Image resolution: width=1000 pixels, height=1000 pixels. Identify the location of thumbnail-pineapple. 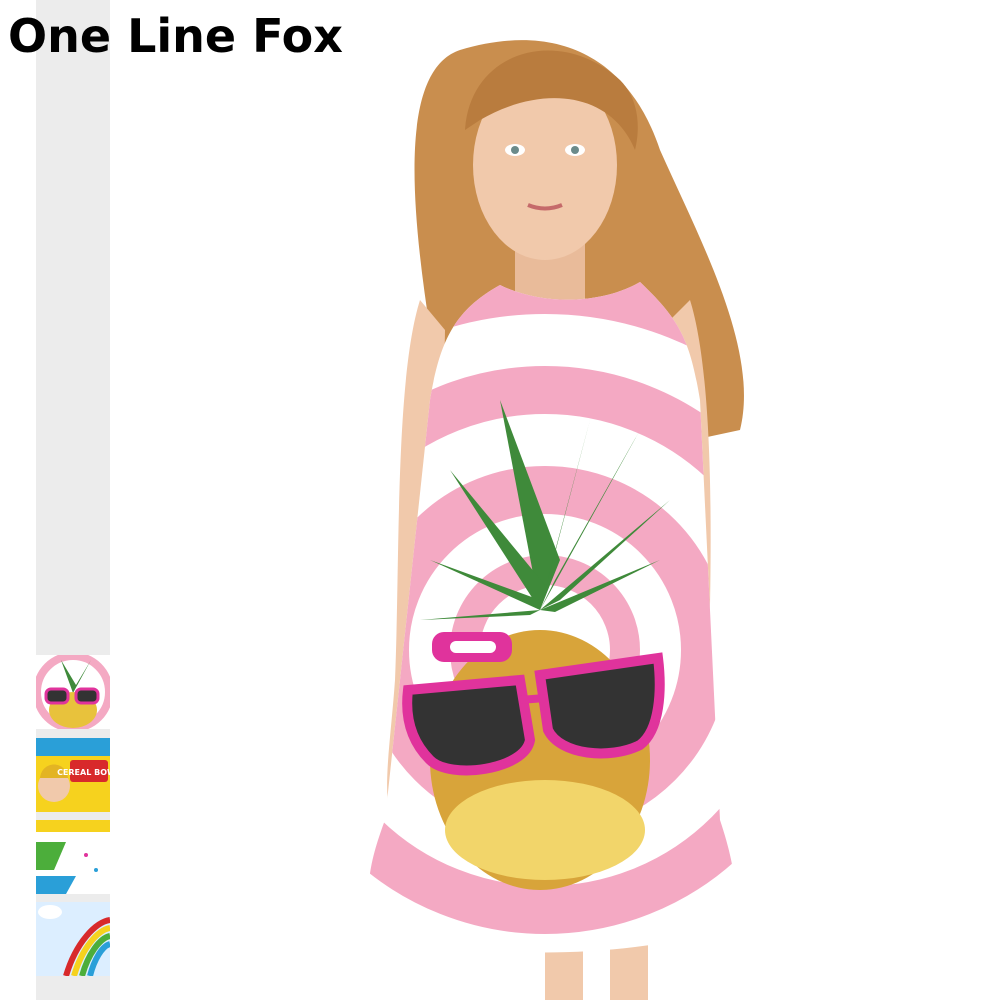
(73, 692).